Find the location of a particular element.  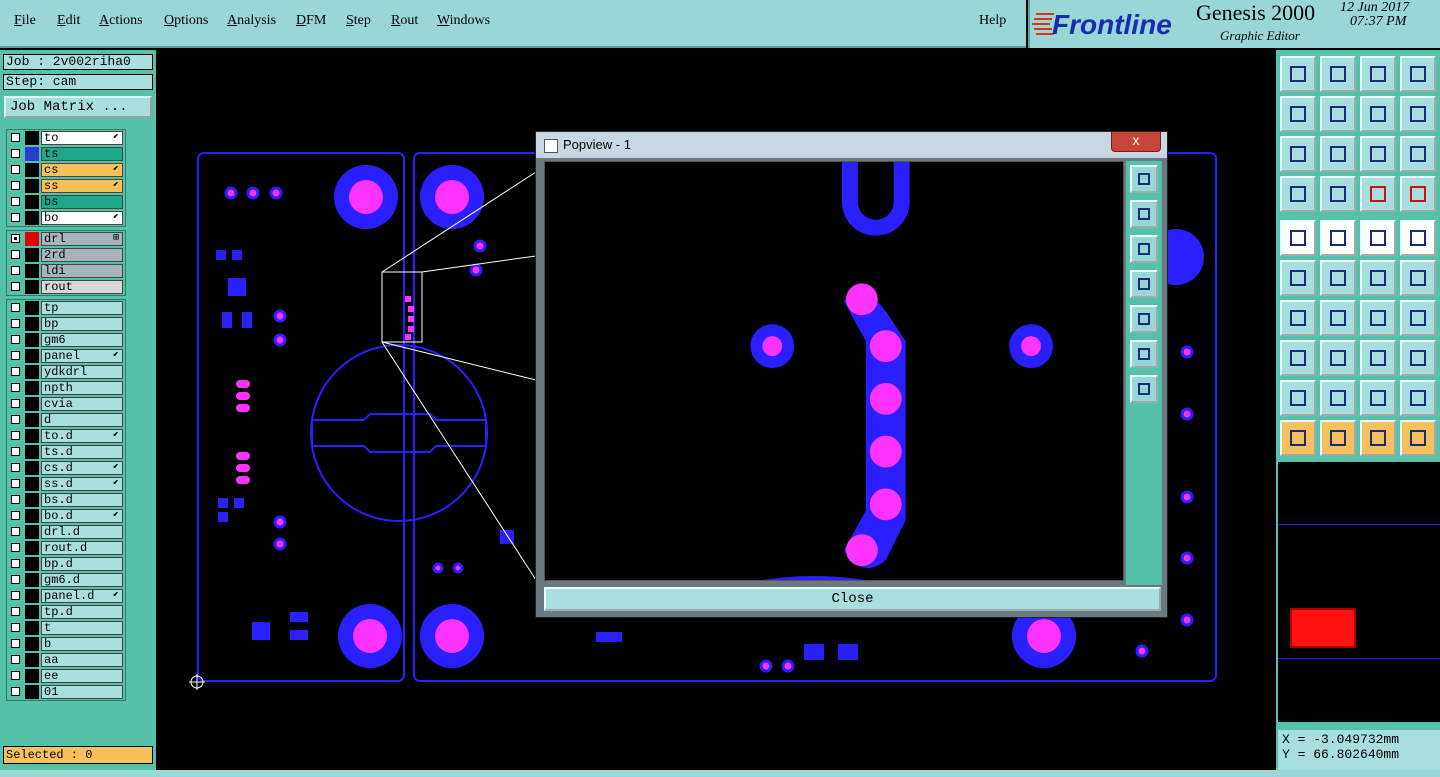

layer-row-ldi: ldi is located at coordinates (66, 271).